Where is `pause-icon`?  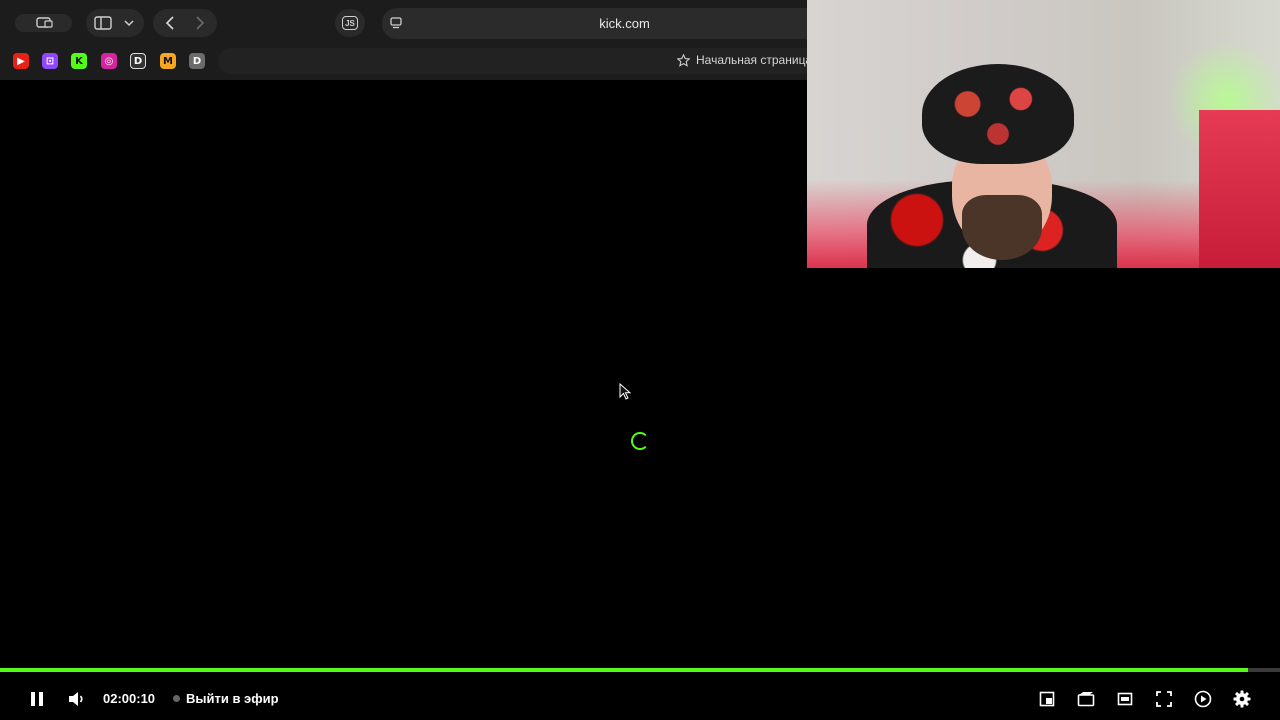
pause-icon is located at coordinates (37, 699).